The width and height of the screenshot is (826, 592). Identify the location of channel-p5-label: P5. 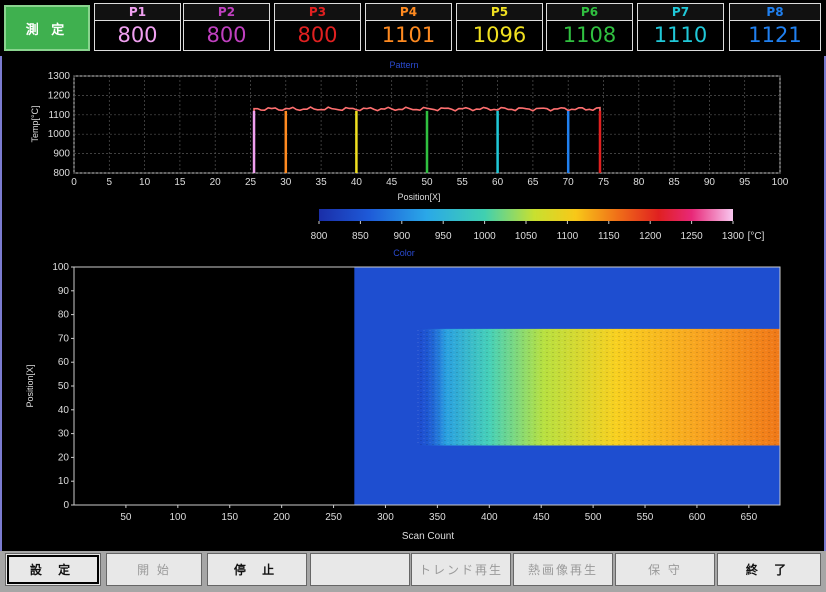
(499, 11).